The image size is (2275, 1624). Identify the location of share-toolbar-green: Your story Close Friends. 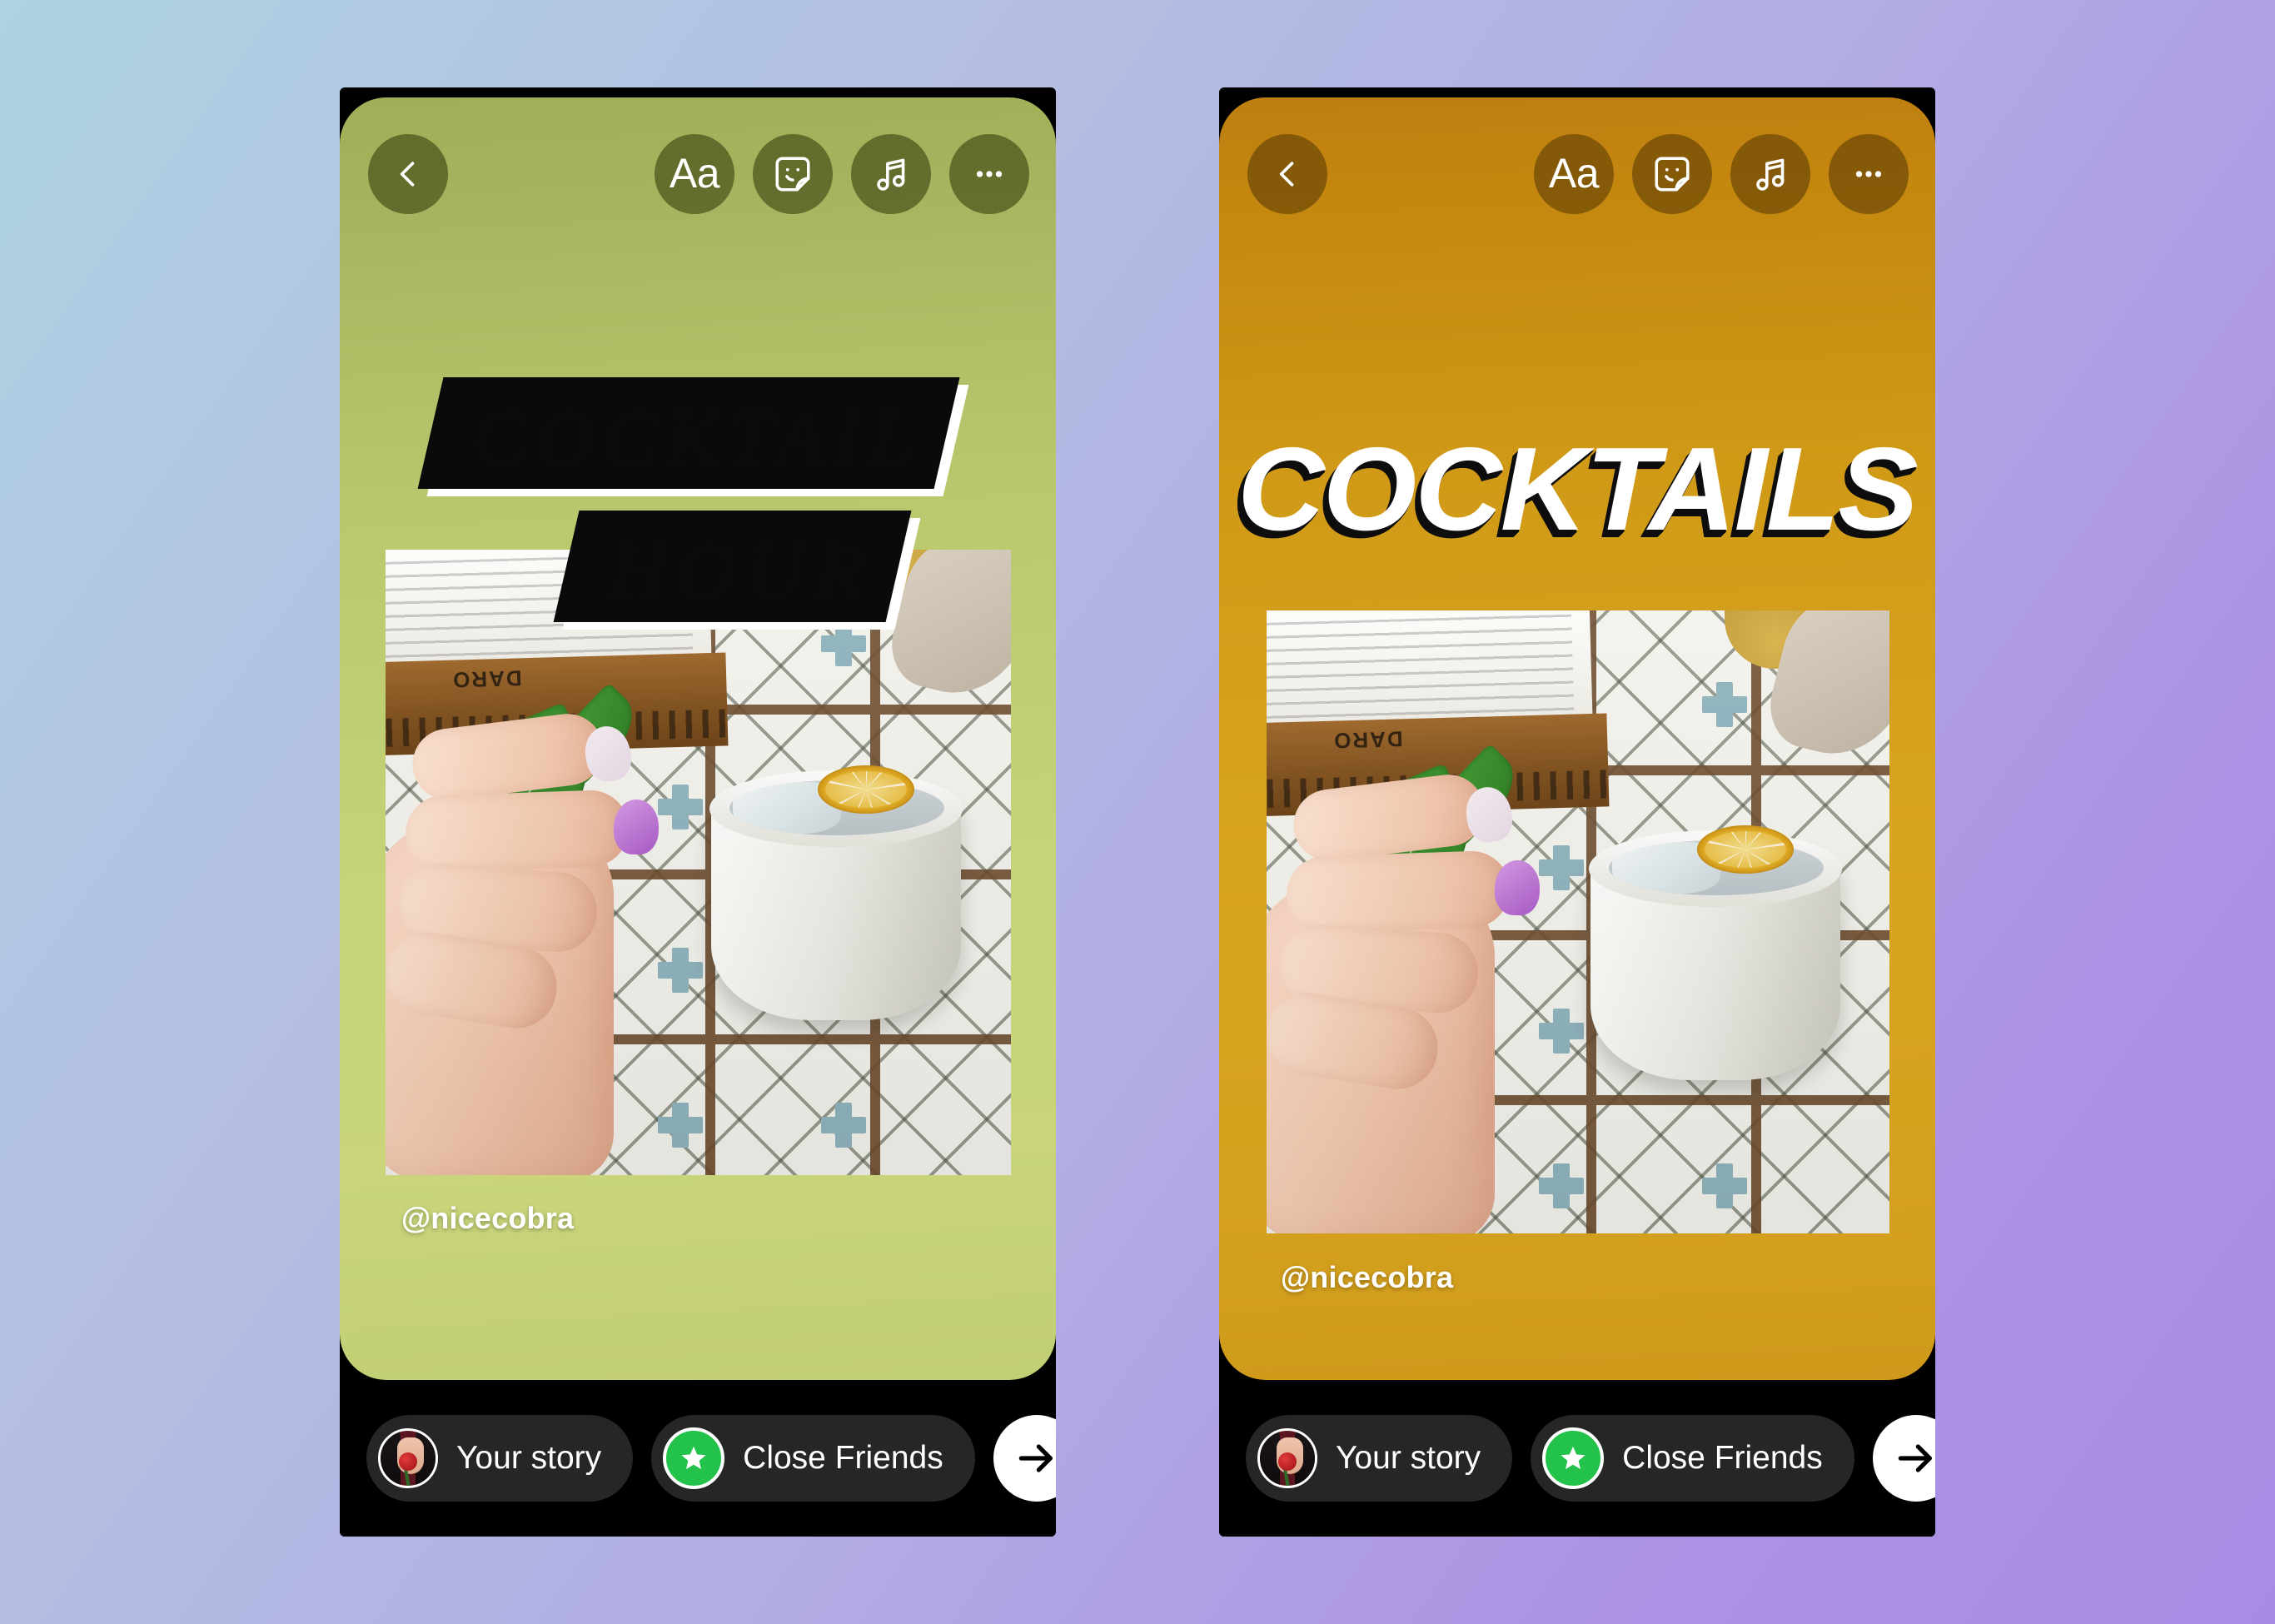
(698, 1458).